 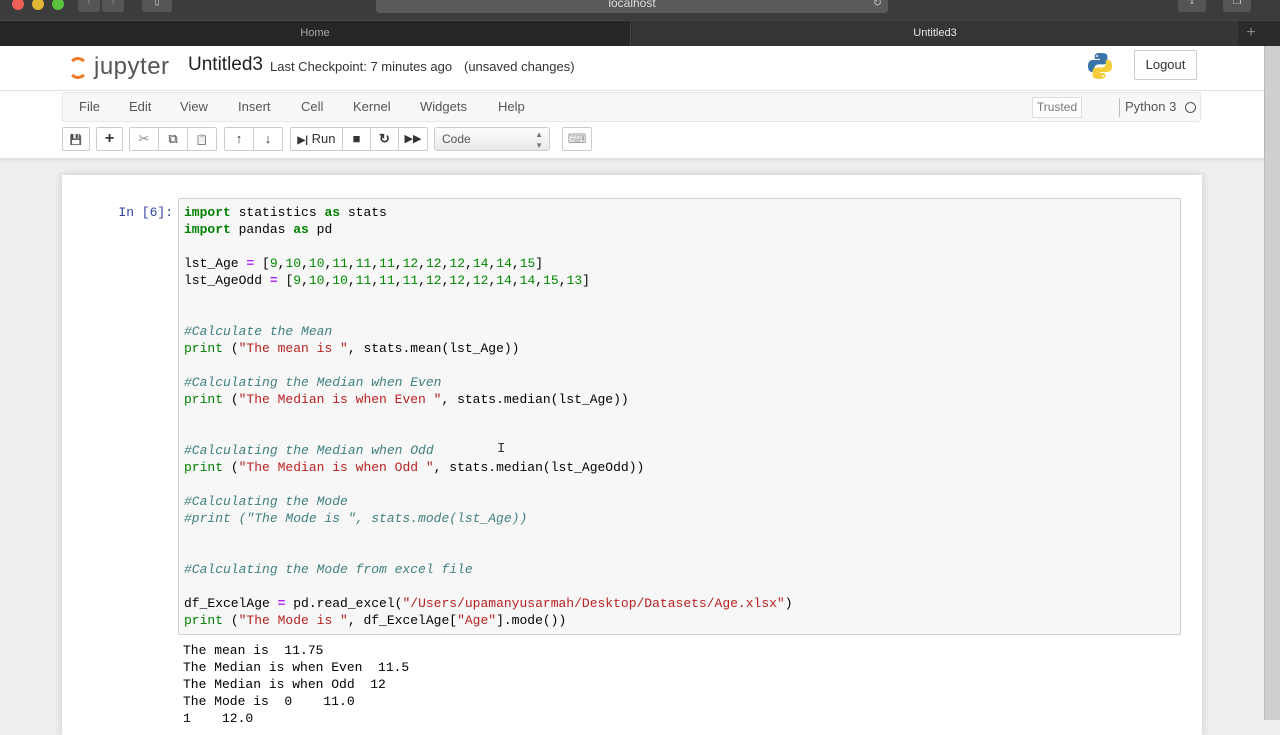 I want to click on forward-button: ›, so click(x=113, y=6).